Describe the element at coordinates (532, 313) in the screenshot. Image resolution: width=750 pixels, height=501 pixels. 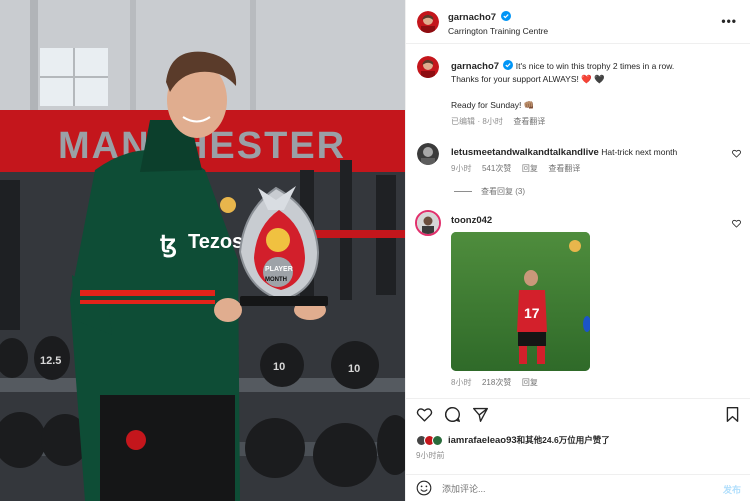
I see `jersey-number: 17` at that location.